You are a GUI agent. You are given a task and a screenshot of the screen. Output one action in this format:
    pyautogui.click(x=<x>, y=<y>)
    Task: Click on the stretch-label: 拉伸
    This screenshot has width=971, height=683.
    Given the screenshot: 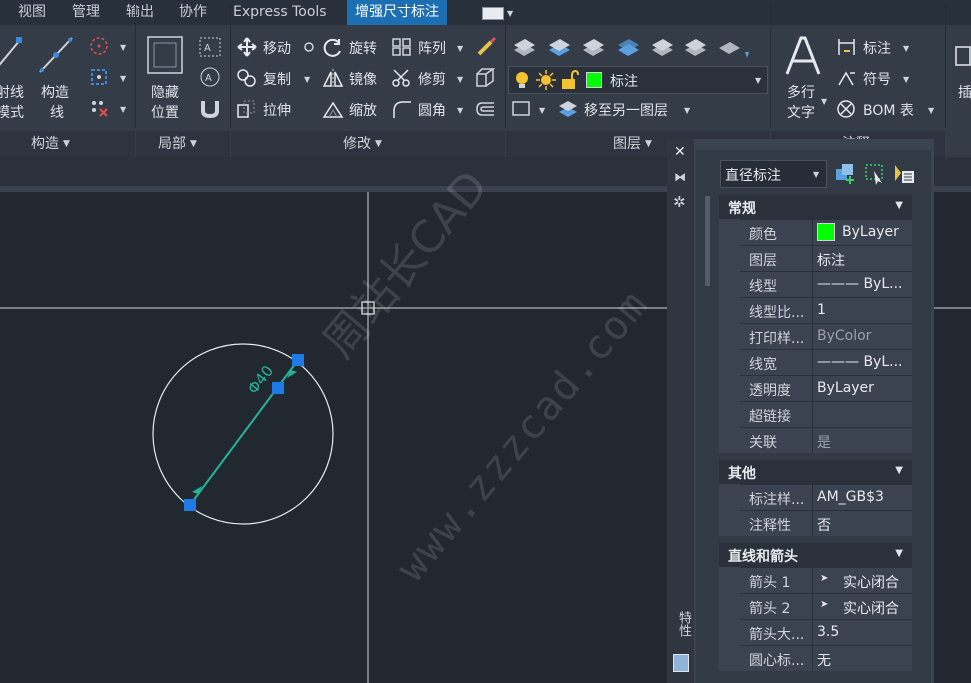 What is the action you would take?
    pyautogui.click(x=277, y=110)
    